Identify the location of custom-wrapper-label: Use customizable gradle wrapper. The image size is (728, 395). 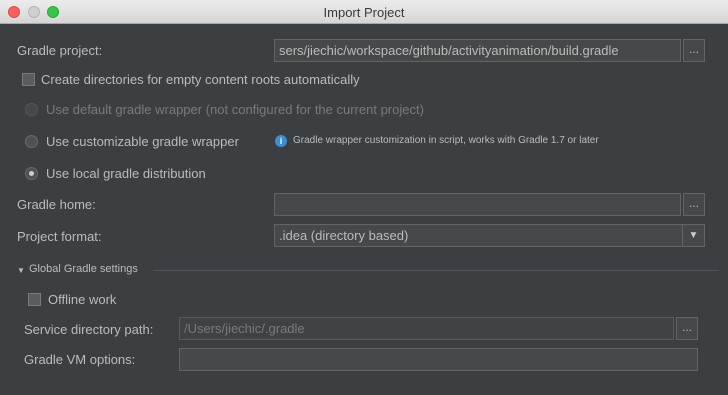
(142, 141).